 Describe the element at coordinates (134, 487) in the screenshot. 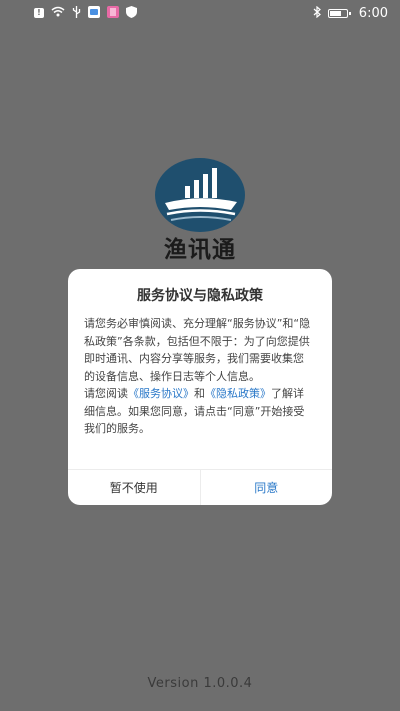

I see `decline-button: 暂不使用` at that location.